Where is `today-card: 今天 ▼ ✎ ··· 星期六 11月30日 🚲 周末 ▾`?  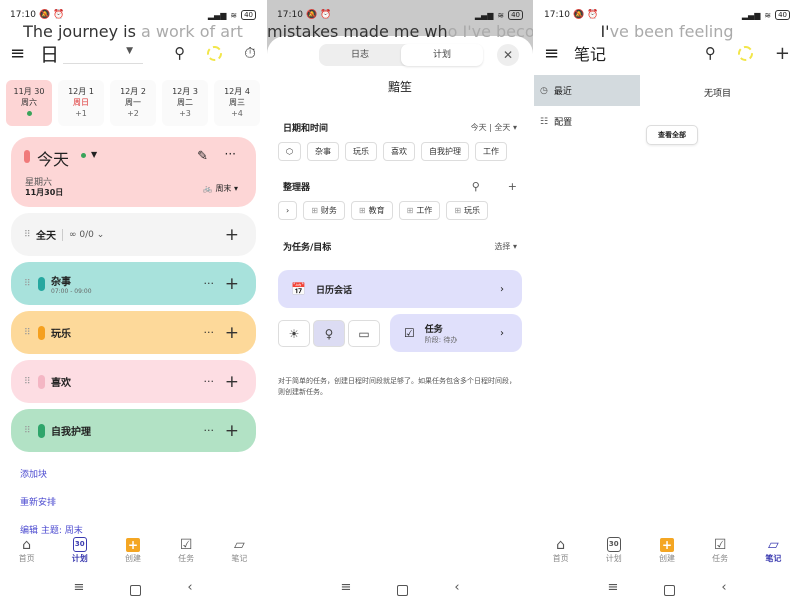 today-card: 今天 ▼ ✎ ··· 星期六 11月30日 🚲 周末 ▾ is located at coordinates (133, 172).